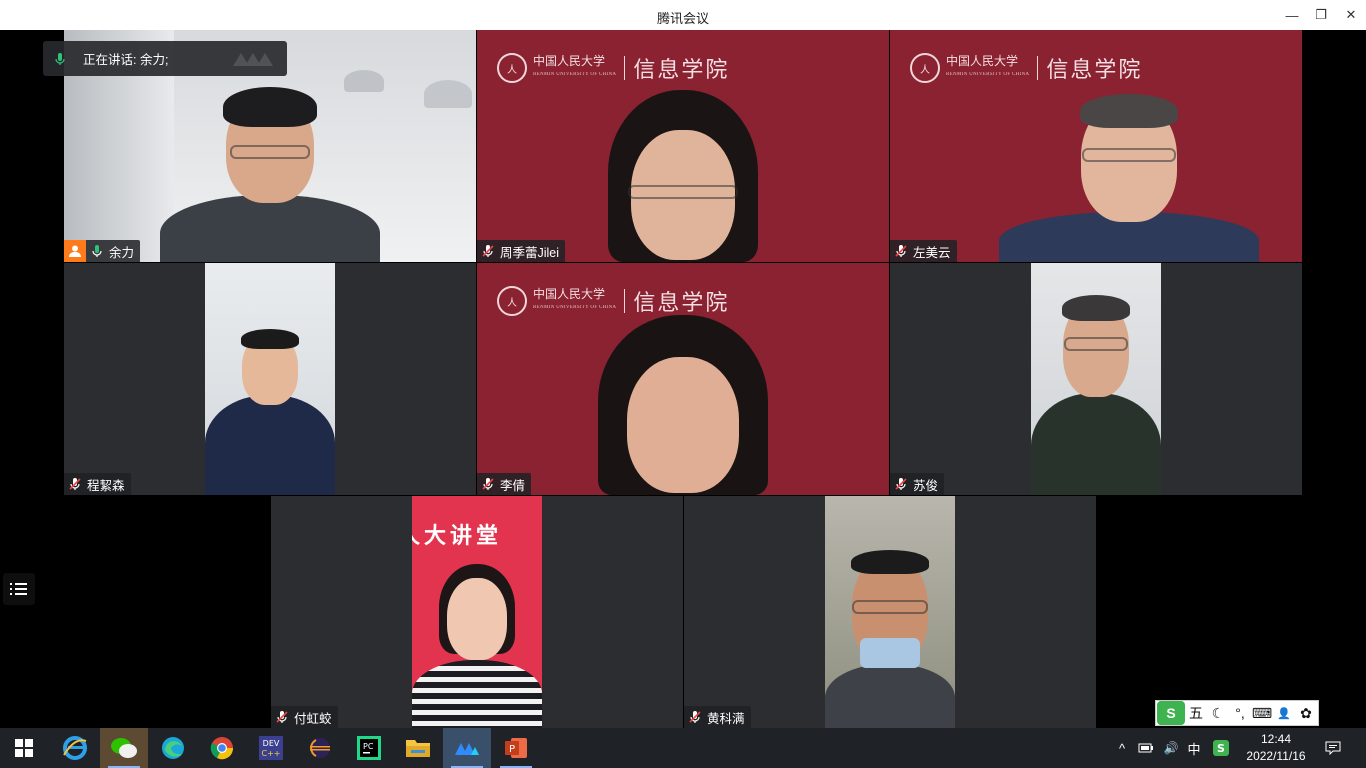 The height and width of the screenshot is (768, 1366). I want to click on window-title: 腾讯会议, so click(682, 18).